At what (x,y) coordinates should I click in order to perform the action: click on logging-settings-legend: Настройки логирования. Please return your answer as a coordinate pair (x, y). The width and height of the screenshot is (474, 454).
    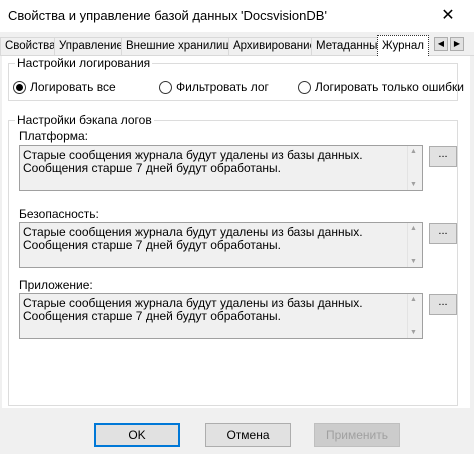
    Looking at the image, I should click on (84, 63).